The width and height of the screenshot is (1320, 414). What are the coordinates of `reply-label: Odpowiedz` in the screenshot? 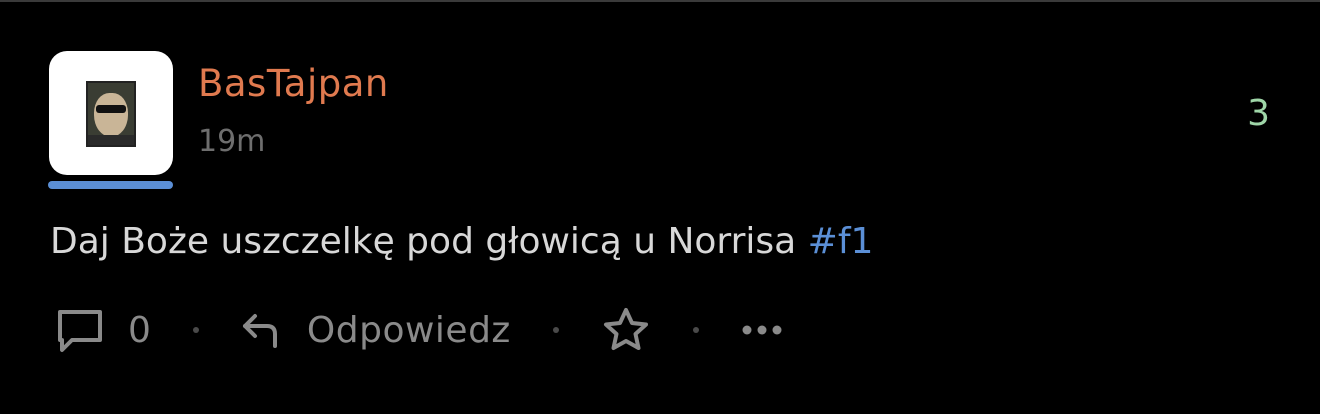 It's located at (408, 330).